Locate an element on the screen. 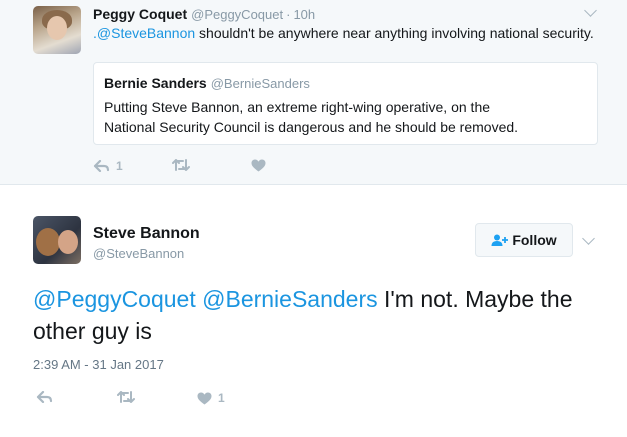 This screenshot has height=437, width=627. like-count: 1 is located at coordinates (221, 398).